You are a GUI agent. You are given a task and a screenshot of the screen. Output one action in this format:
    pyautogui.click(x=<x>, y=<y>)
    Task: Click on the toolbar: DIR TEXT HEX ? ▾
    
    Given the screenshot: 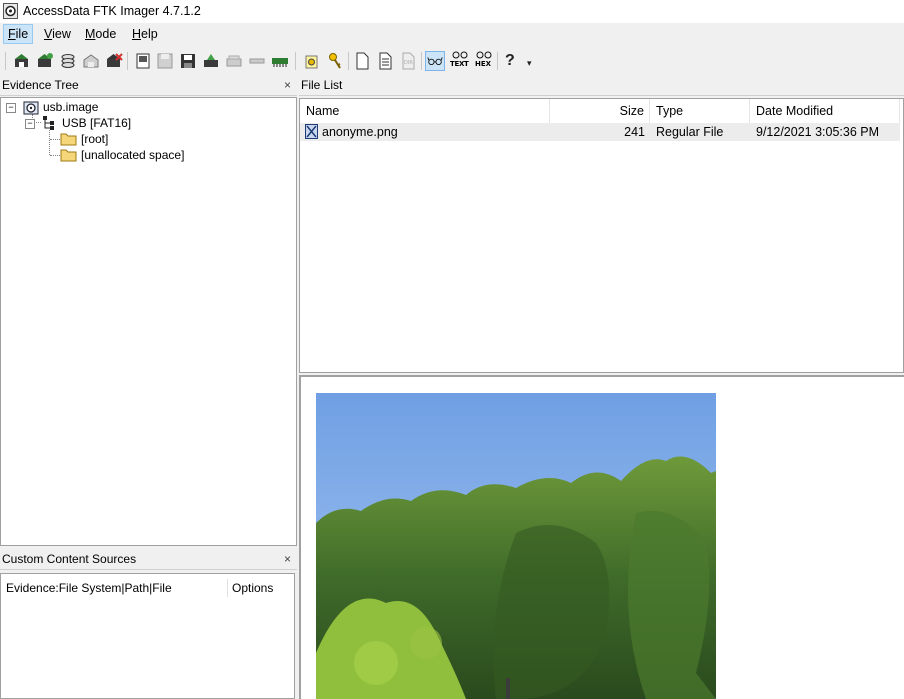 What is the action you would take?
    pyautogui.click(x=452, y=60)
    